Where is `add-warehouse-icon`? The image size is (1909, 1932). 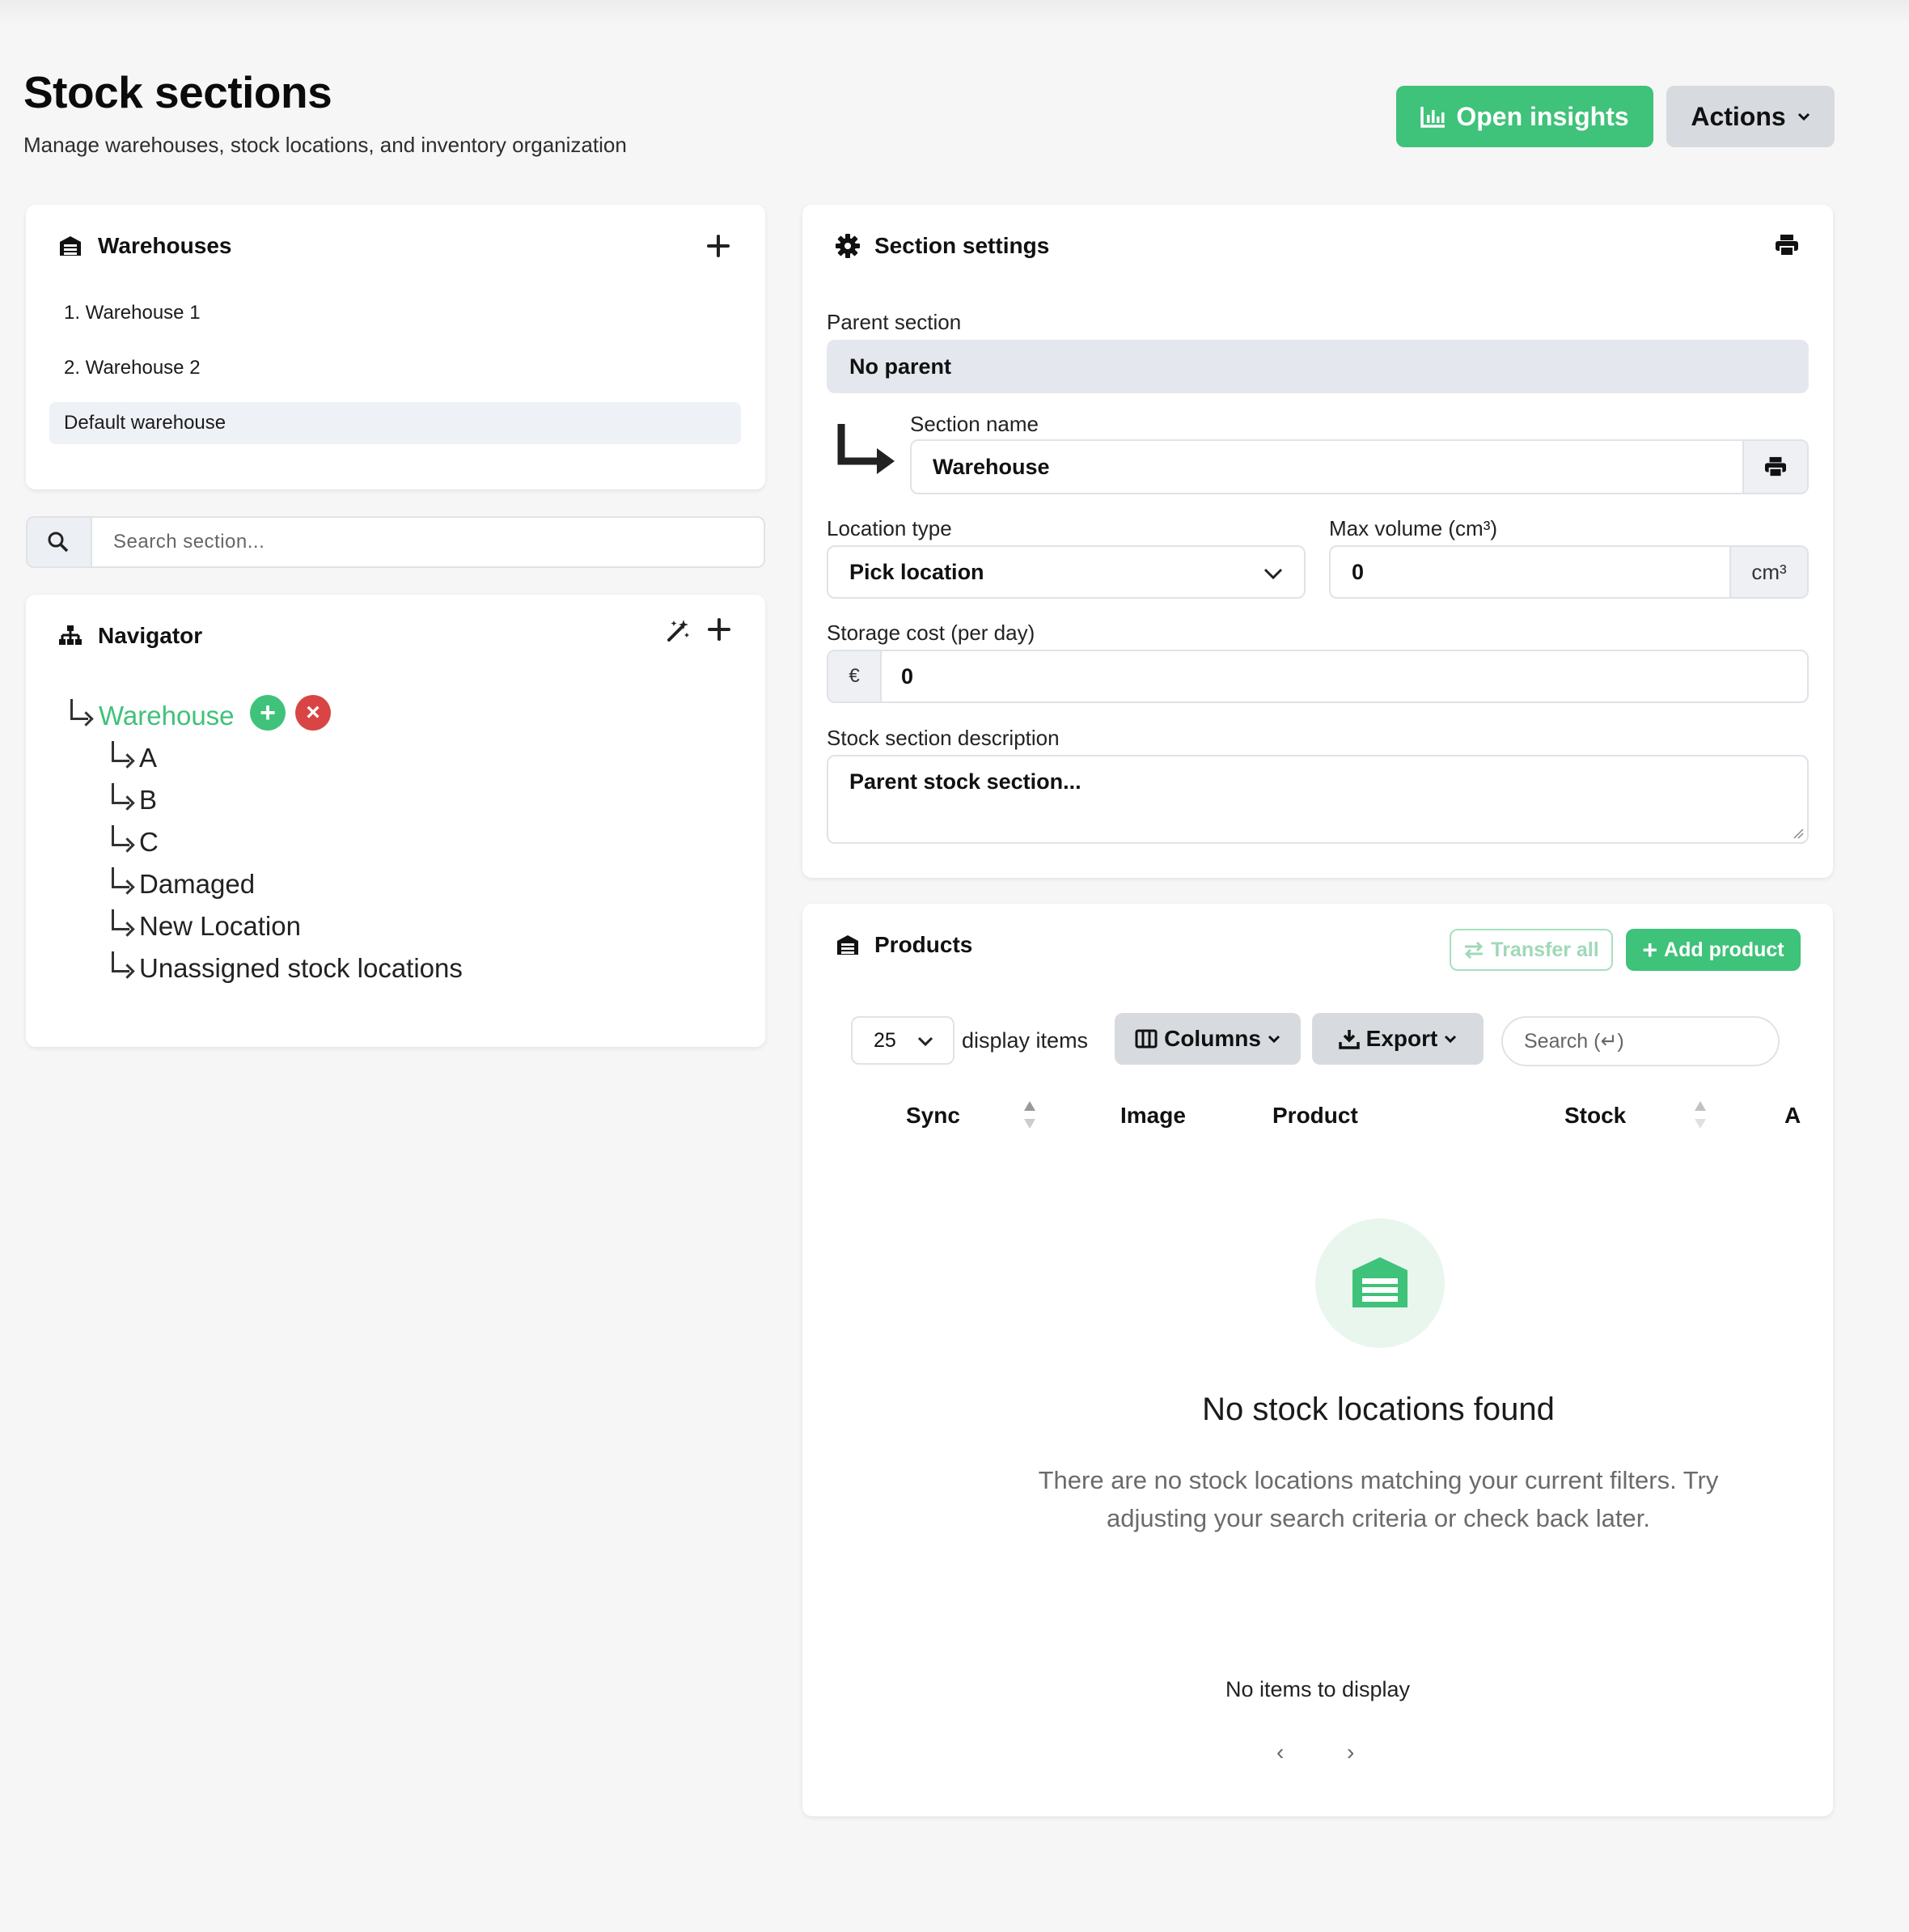
add-warehouse-icon is located at coordinates (718, 246).